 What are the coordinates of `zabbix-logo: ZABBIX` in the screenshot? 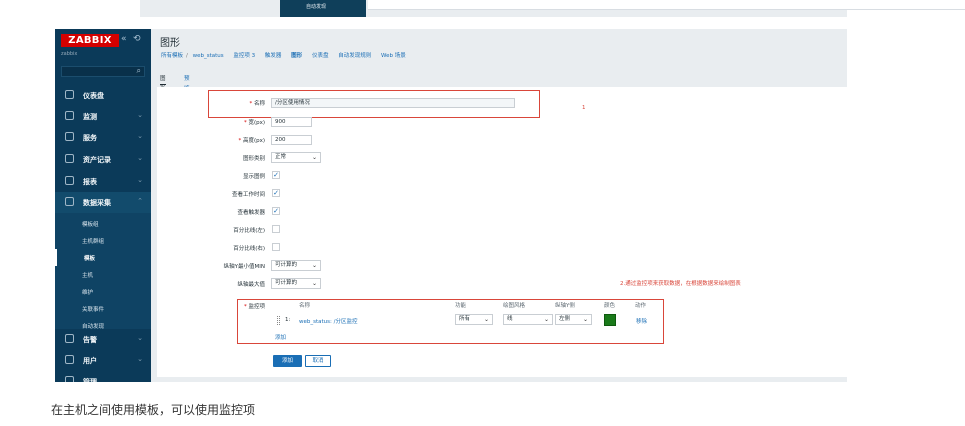 It's located at (90, 40).